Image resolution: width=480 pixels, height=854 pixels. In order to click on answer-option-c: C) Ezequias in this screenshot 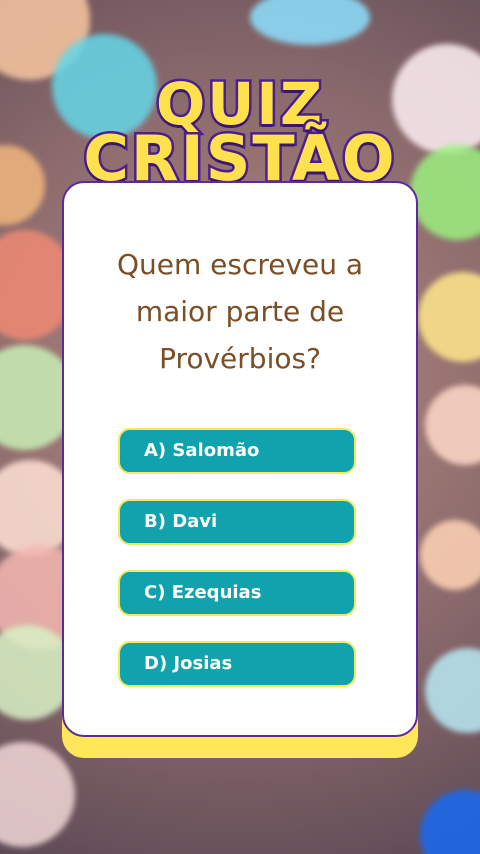, I will do `click(237, 593)`.